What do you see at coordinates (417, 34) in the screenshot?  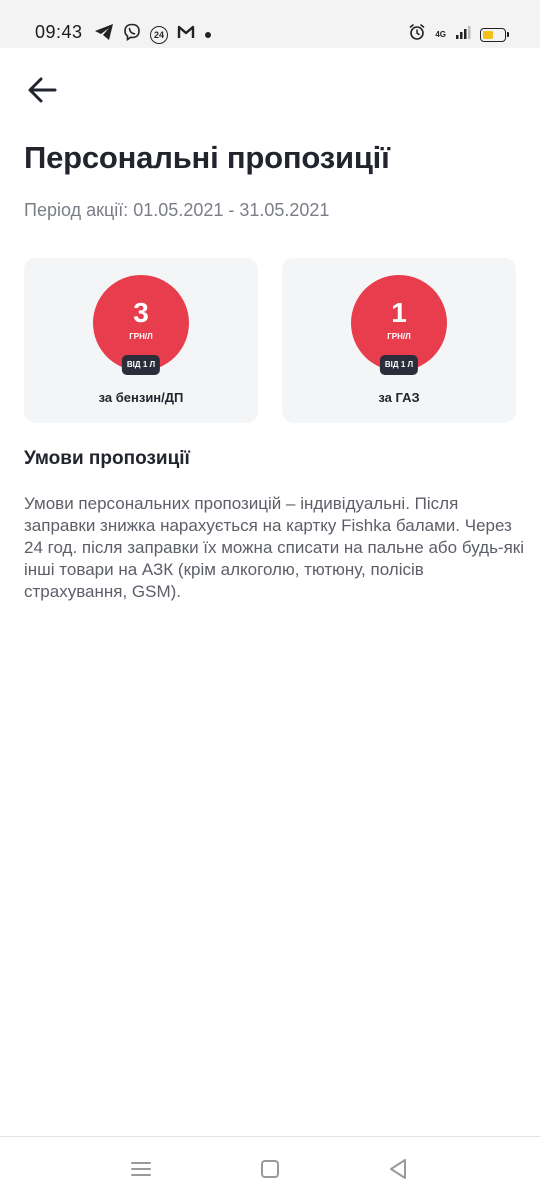 I see `alarm-icon` at bounding box center [417, 34].